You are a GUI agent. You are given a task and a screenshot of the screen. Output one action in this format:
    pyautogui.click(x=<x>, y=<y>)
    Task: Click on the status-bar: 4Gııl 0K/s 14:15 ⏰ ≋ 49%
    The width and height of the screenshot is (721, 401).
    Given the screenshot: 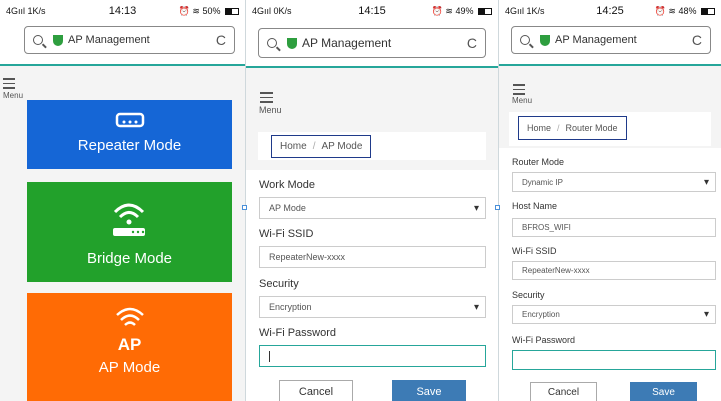 What is the action you would take?
    pyautogui.click(x=372, y=11)
    